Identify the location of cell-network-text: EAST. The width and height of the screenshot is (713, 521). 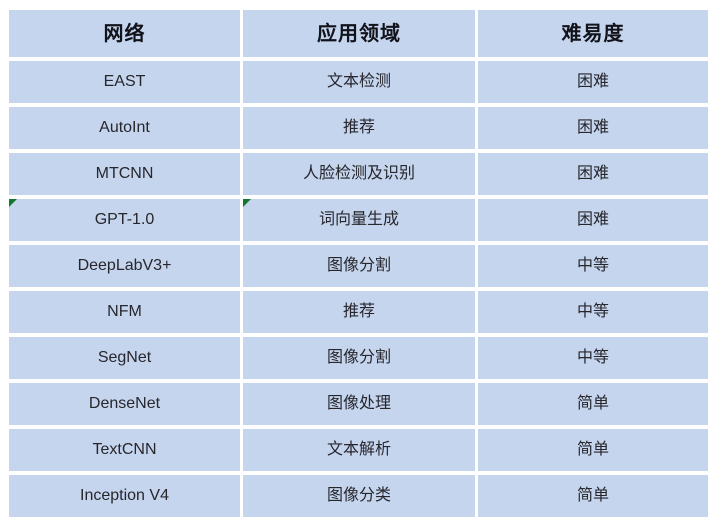
(124, 82).